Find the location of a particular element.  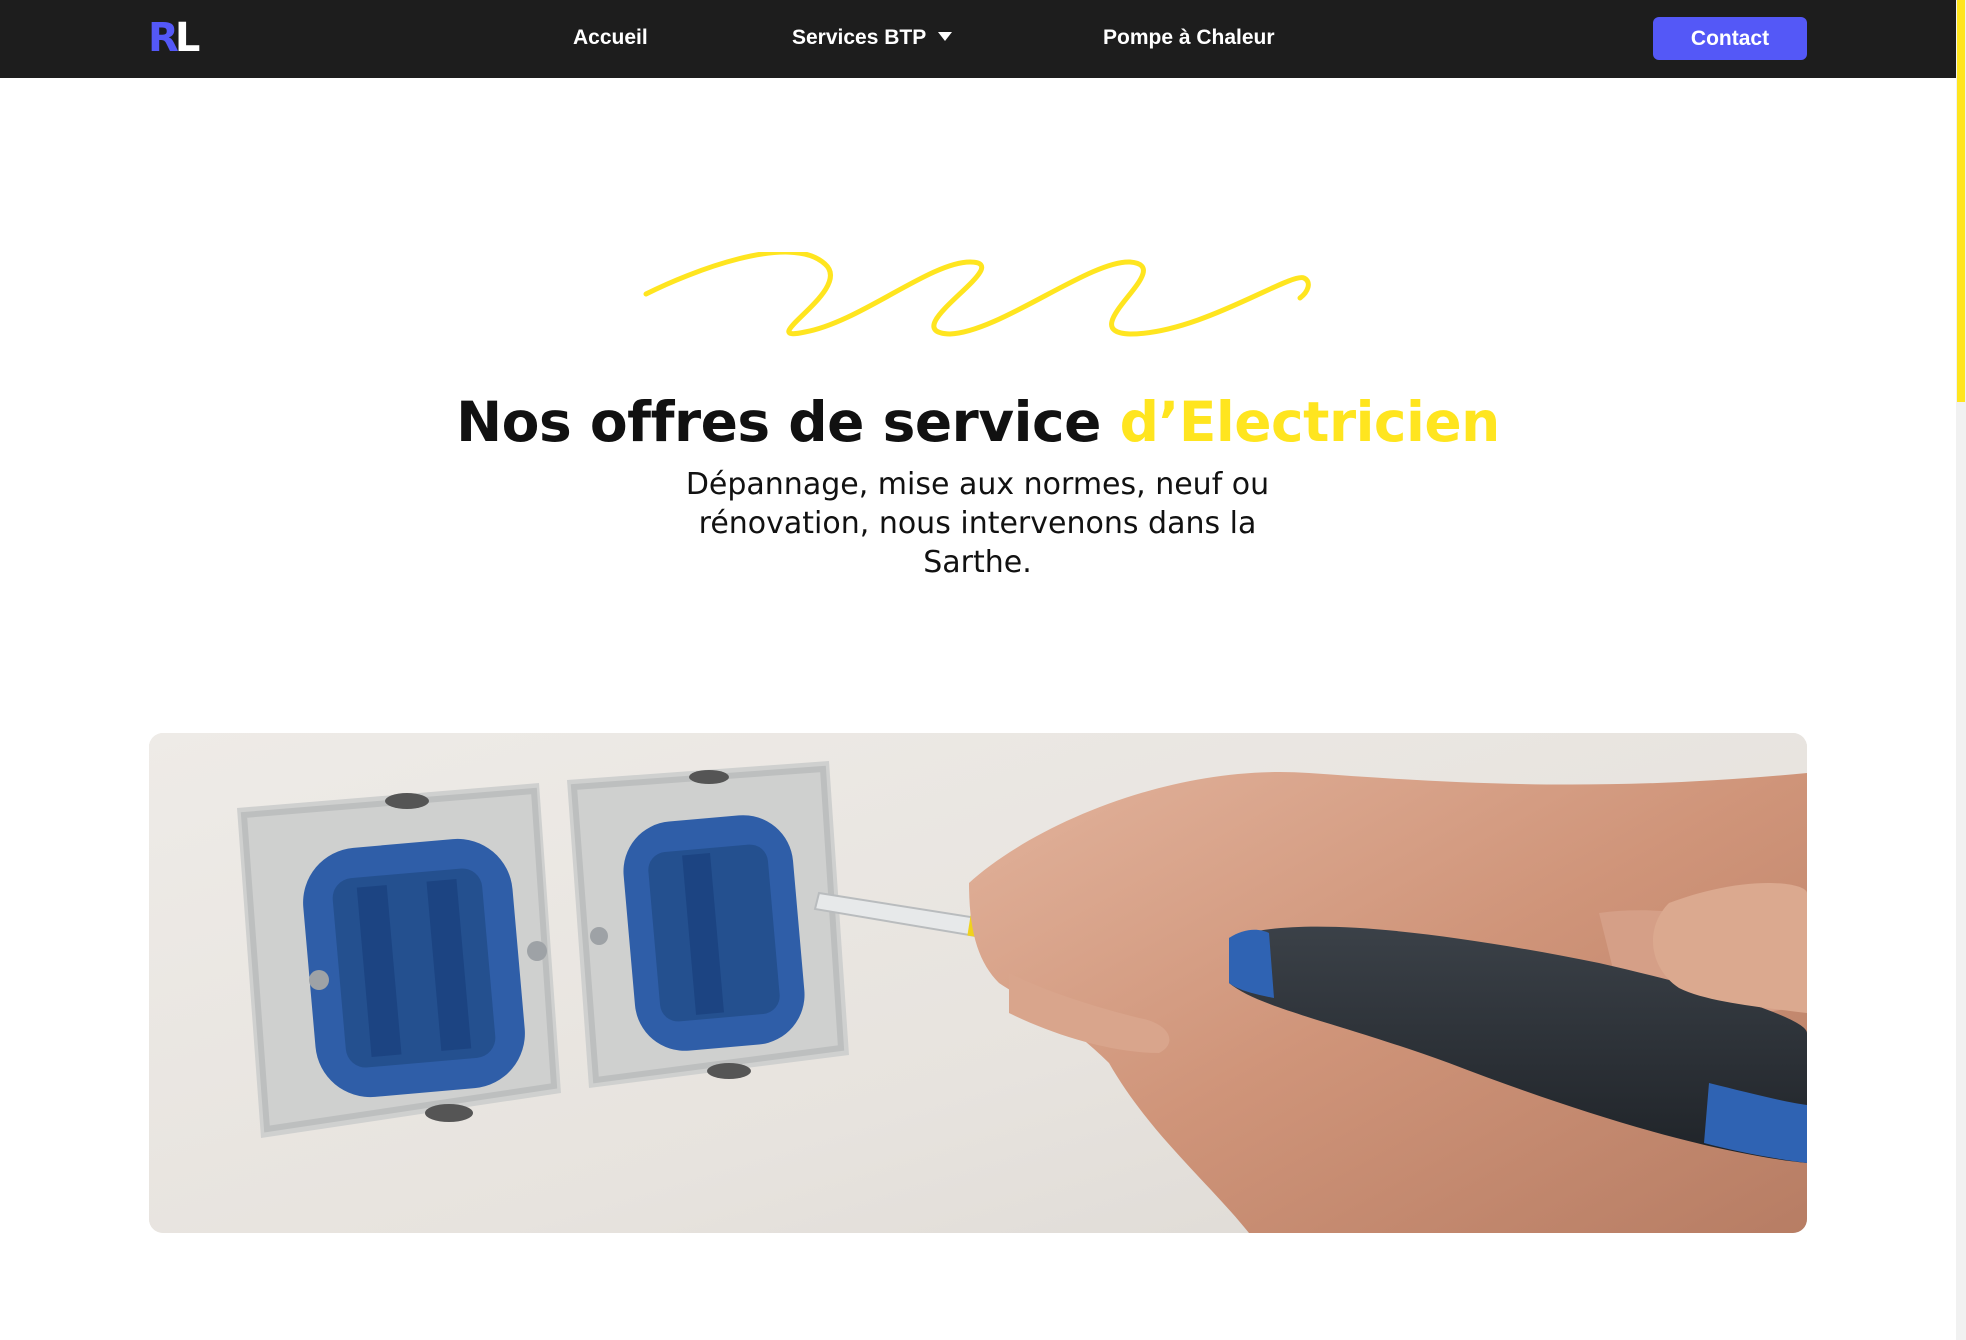

contact-button: Contact is located at coordinates (1730, 38).